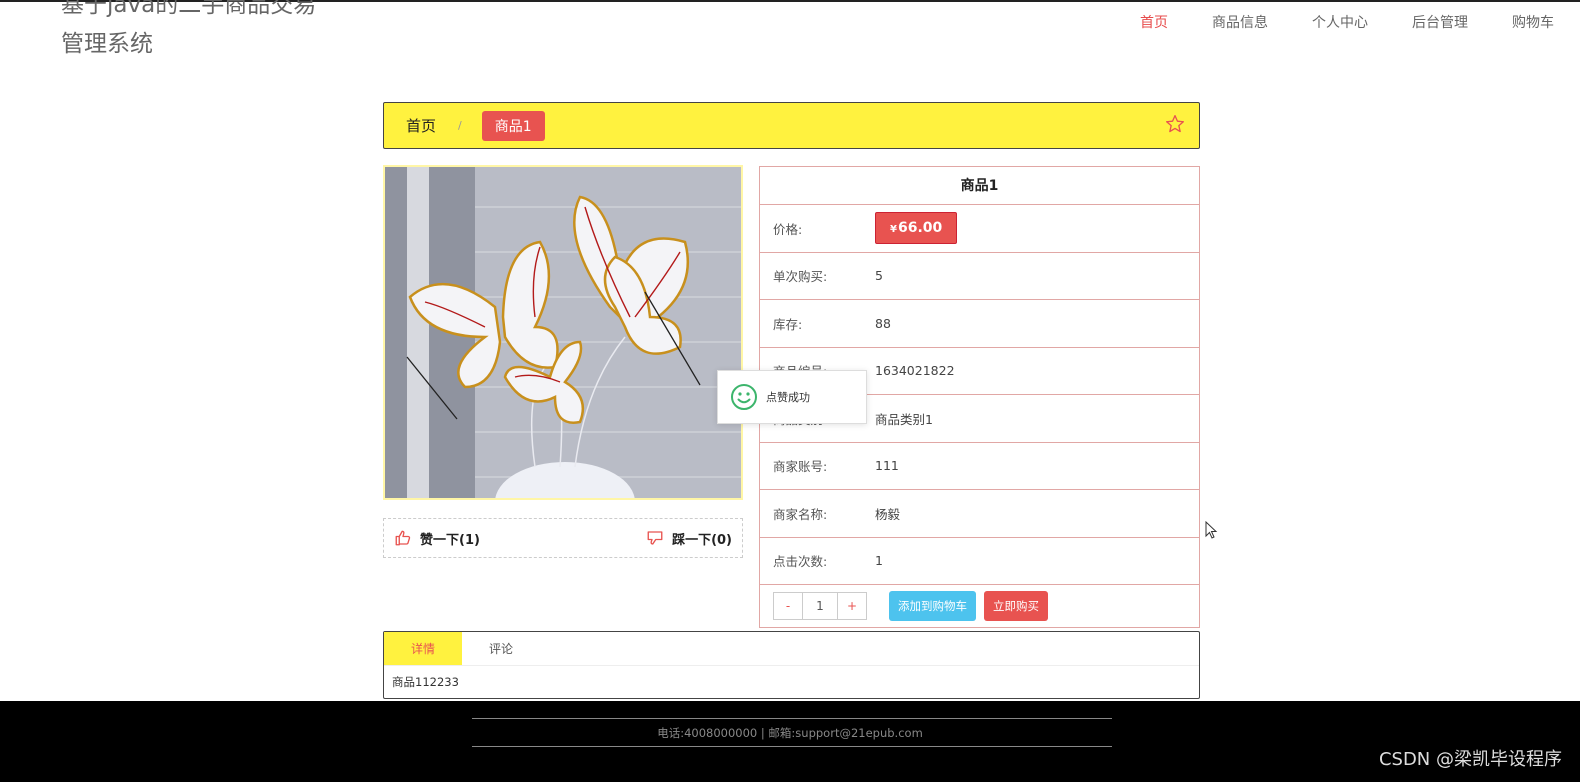 The height and width of the screenshot is (782, 1580). I want to click on info-row-per-purchase: 单次购买: 5, so click(979, 276).